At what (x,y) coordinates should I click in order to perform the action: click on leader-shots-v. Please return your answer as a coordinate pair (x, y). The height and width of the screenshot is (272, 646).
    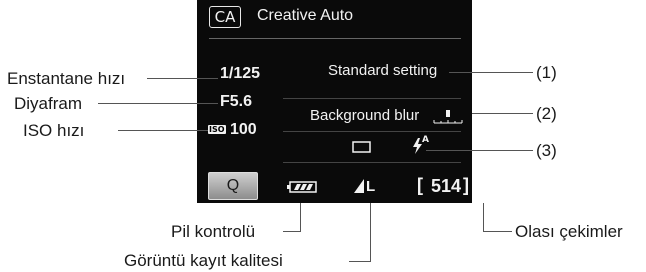
    Looking at the image, I should click on (483, 217).